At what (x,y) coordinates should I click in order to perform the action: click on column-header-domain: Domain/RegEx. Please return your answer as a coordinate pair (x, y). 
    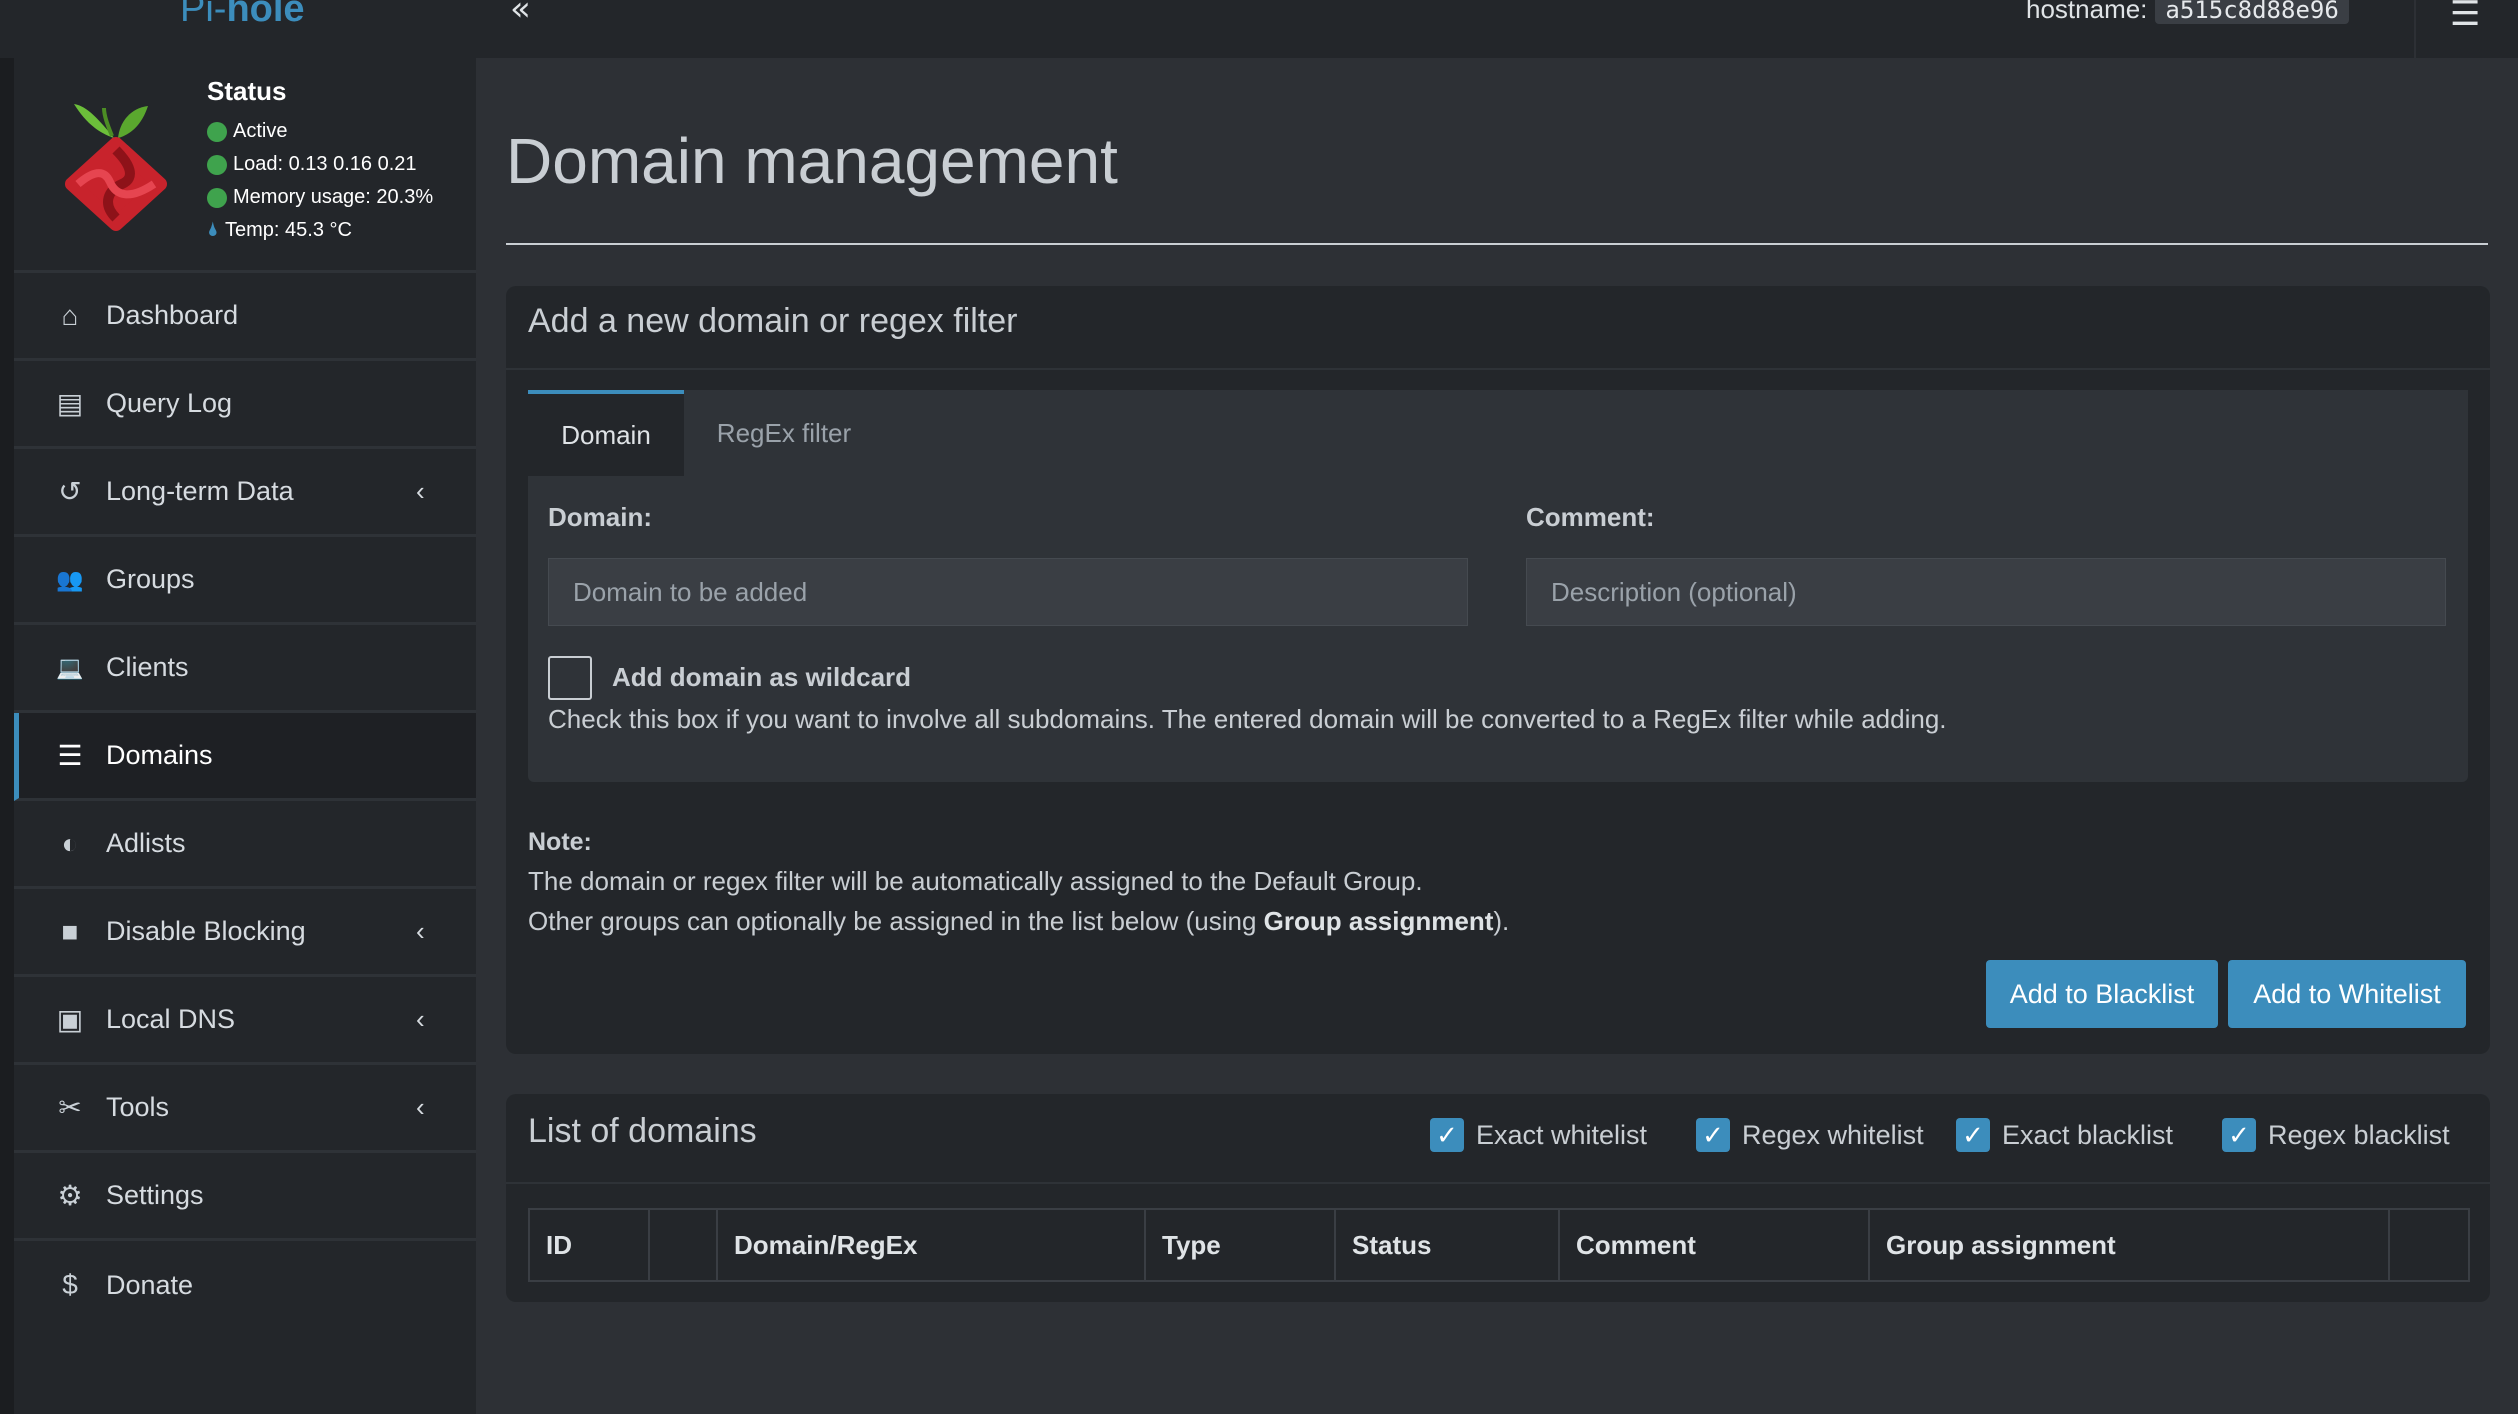
    Looking at the image, I should click on (932, 1245).